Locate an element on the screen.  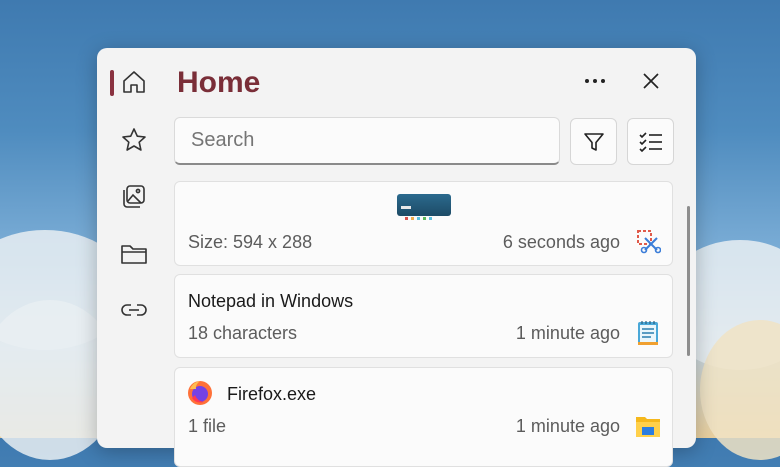
snipping-tool-icon is located at coordinates (649, 242).